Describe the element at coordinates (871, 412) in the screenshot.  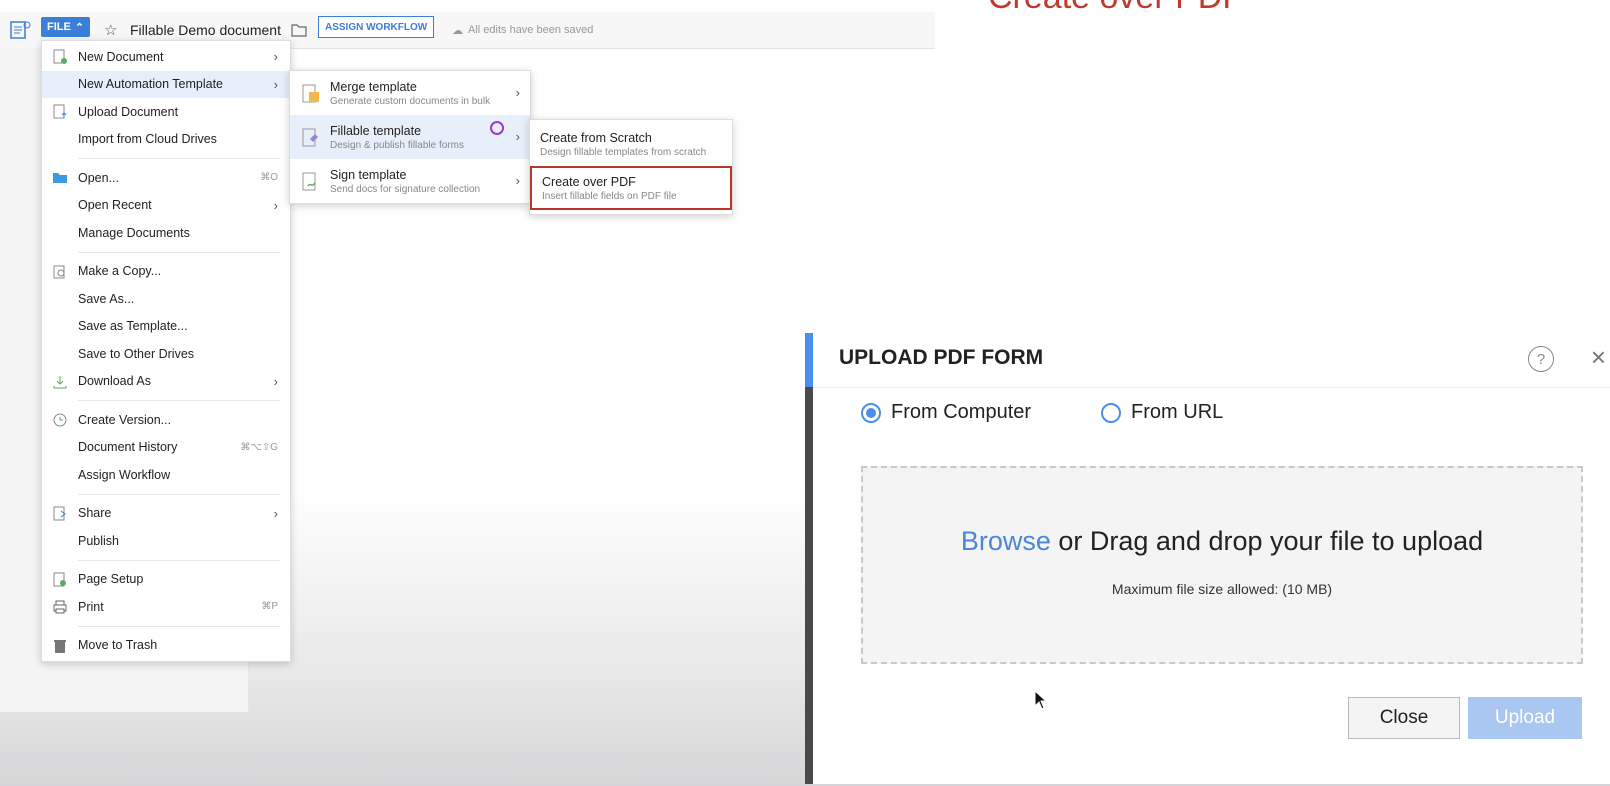
I see `radio-selected-icon` at that location.